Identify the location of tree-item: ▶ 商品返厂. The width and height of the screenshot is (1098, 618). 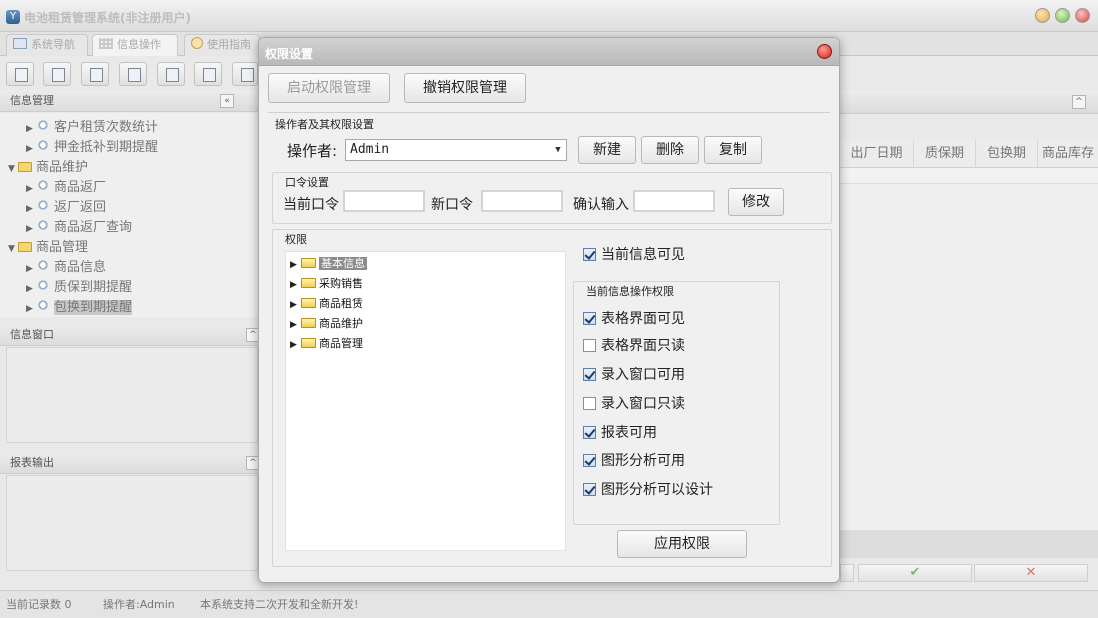
(66, 185).